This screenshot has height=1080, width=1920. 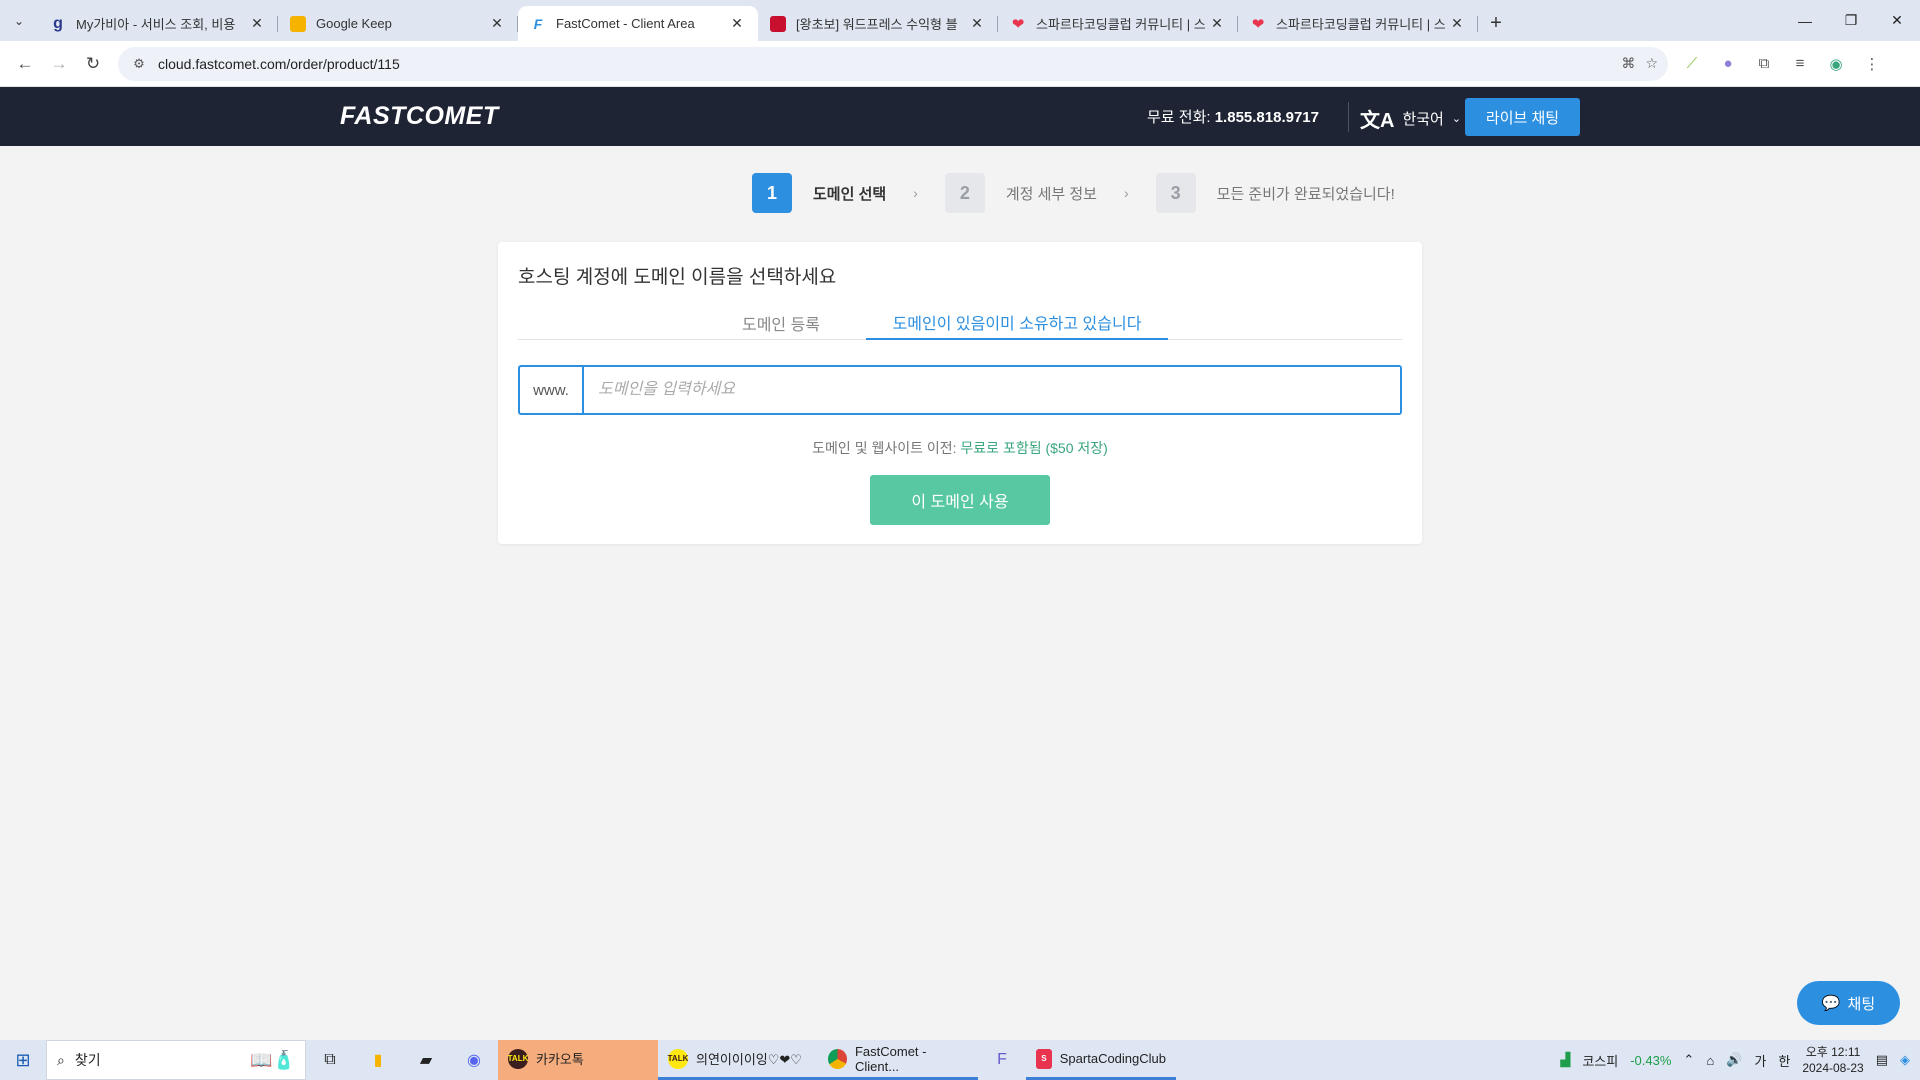 What do you see at coordinates (1833, 1052) in the screenshot?
I see `clock-time: 오후 12:11` at bounding box center [1833, 1052].